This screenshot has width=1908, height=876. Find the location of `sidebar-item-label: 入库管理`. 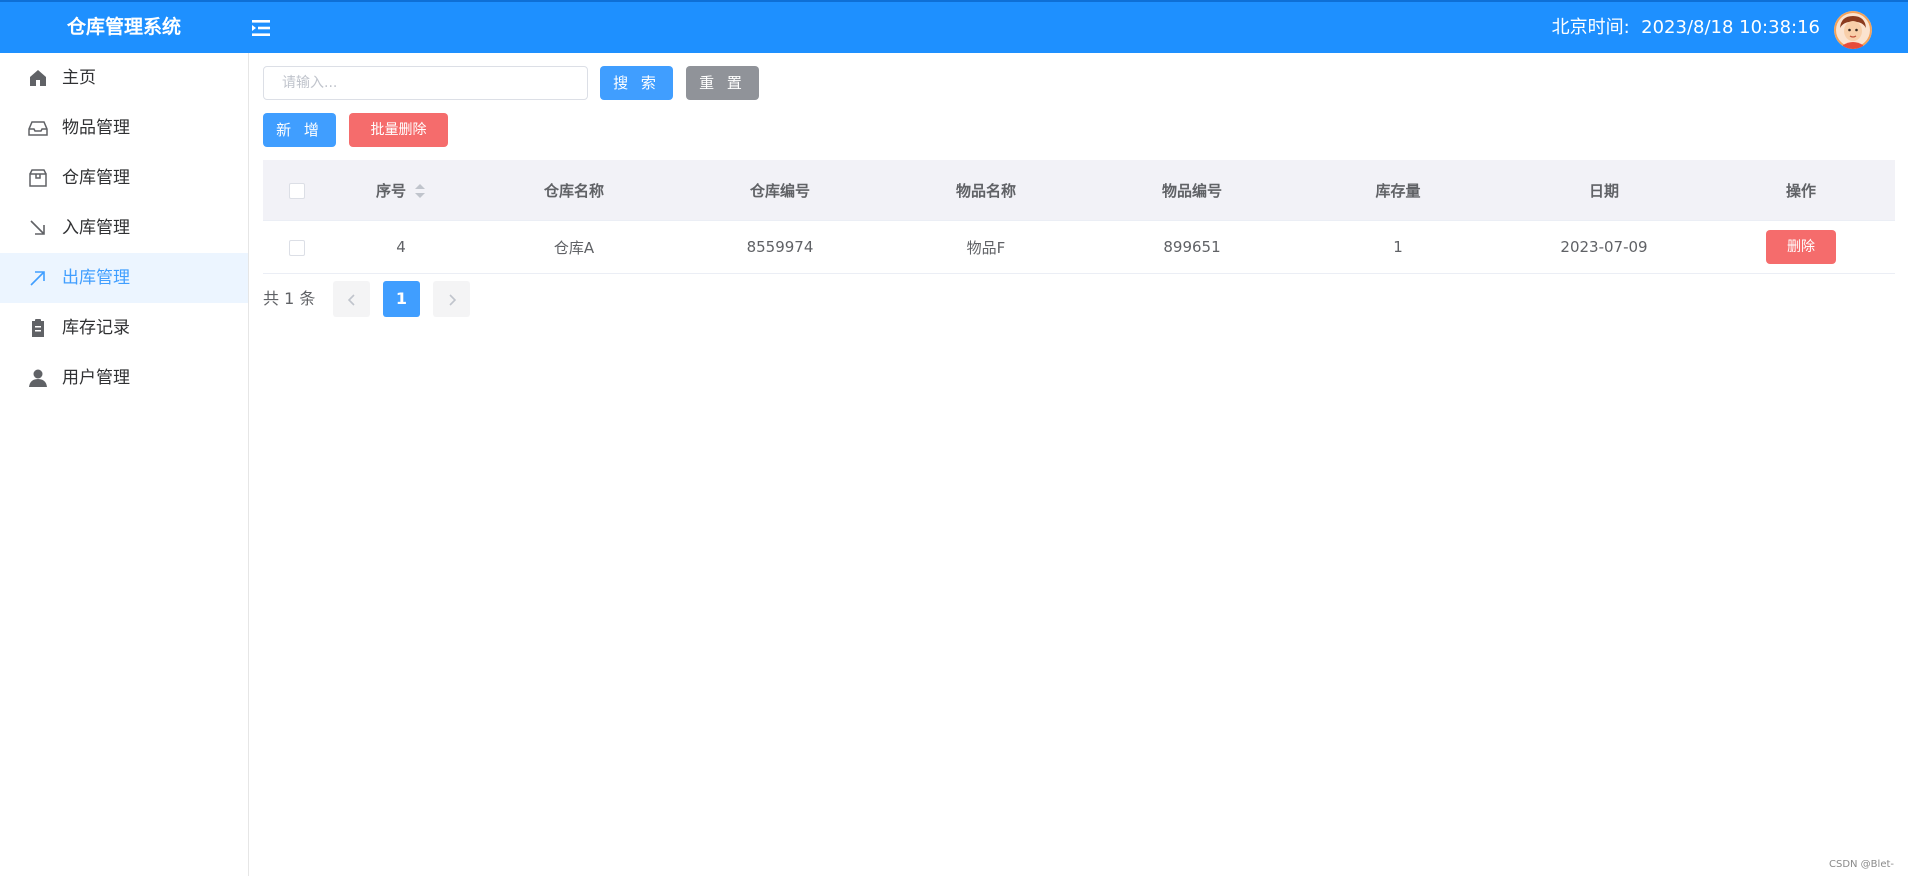

sidebar-item-label: 入库管理 is located at coordinates (96, 228).